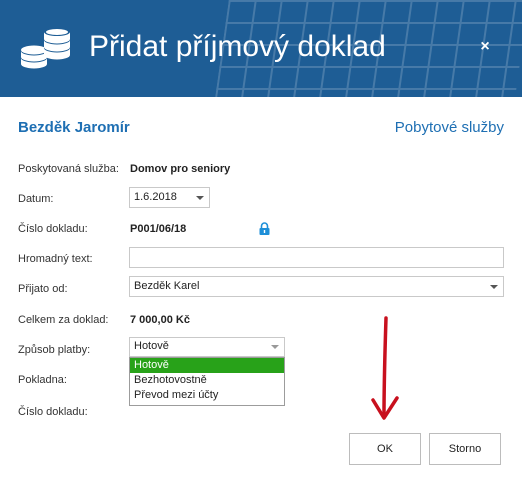 This screenshot has width=522, height=482. What do you see at coordinates (316, 286) in the screenshot?
I see `received-from-select: Bezděk Karel` at bounding box center [316, 286].